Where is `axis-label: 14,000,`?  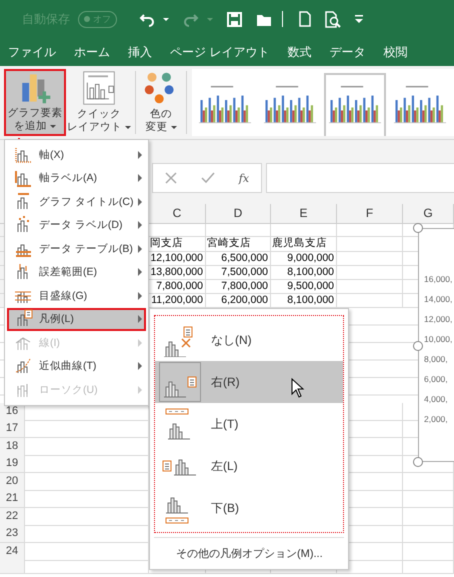 axis-label: 14,000, is located at coordinates (439, 299).